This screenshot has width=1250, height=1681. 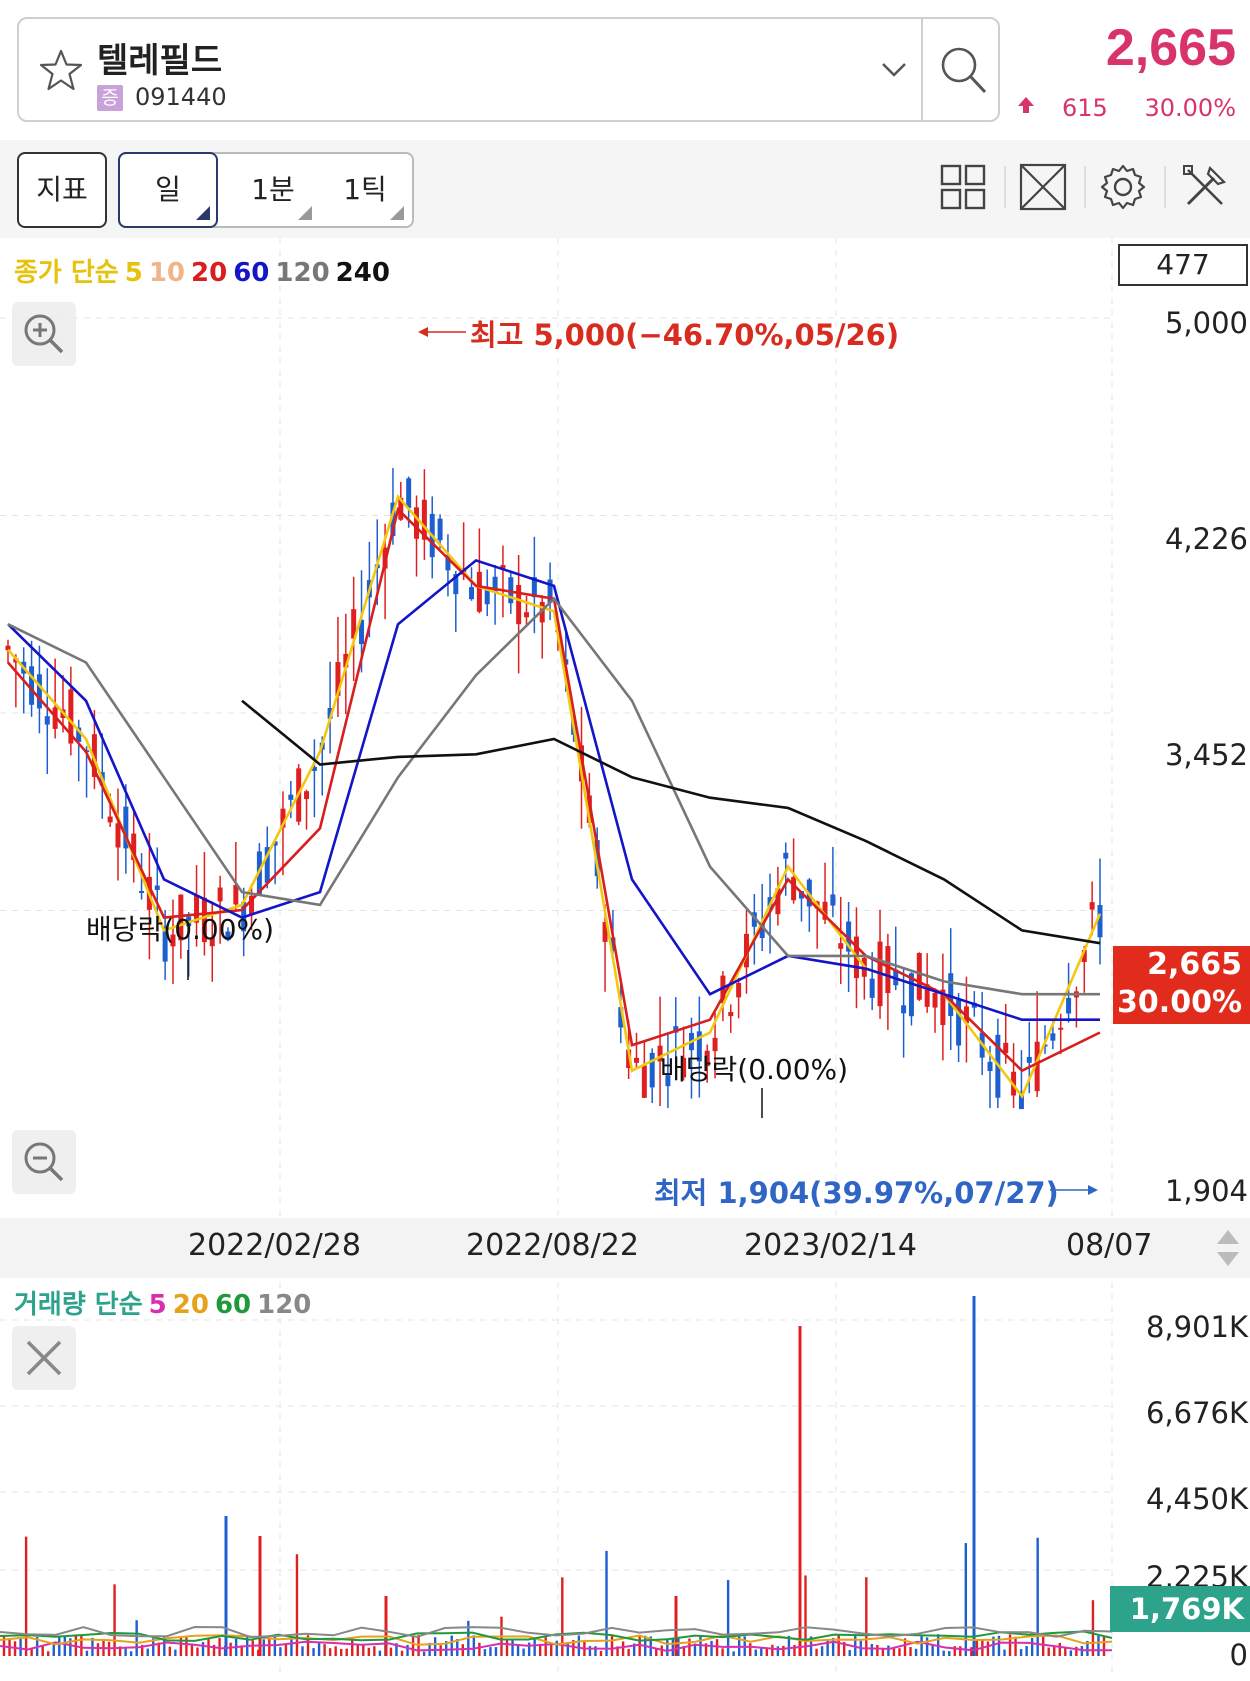 What do you see at coordinates (1196, 1327) in the screenshot?
I see `vol-y-label: 8,901K` at bounding box center [1196, 1327].